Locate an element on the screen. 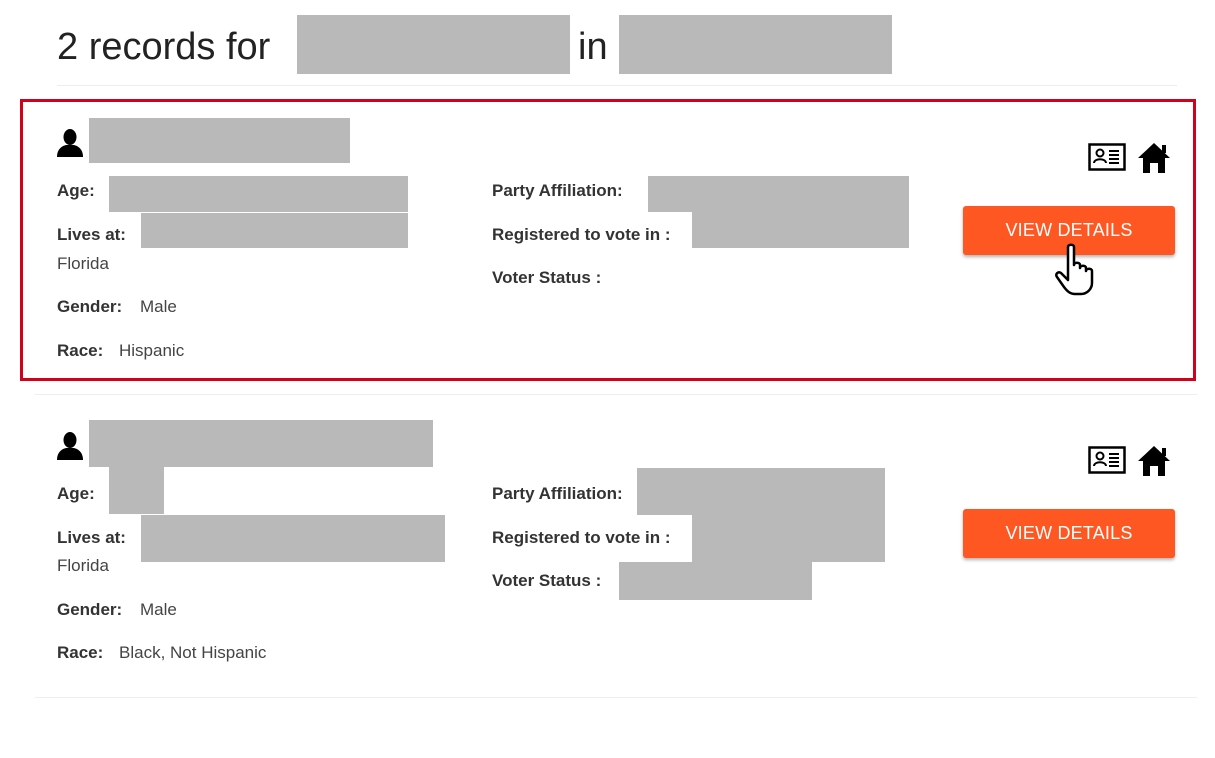 Image resolution: width=1215 pixels, height=758 pixels. results-heading-in: in is located at coordinates (593, 47).